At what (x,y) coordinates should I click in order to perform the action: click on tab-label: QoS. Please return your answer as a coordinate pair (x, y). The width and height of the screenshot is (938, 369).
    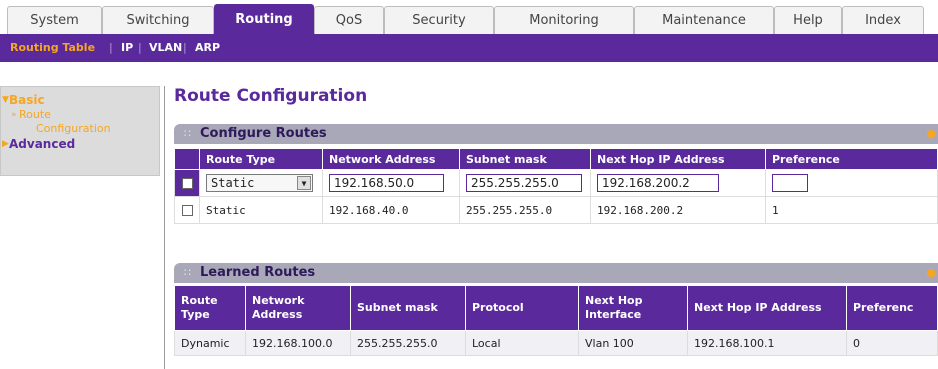
    Looking at the image, I should click on (349, 20).